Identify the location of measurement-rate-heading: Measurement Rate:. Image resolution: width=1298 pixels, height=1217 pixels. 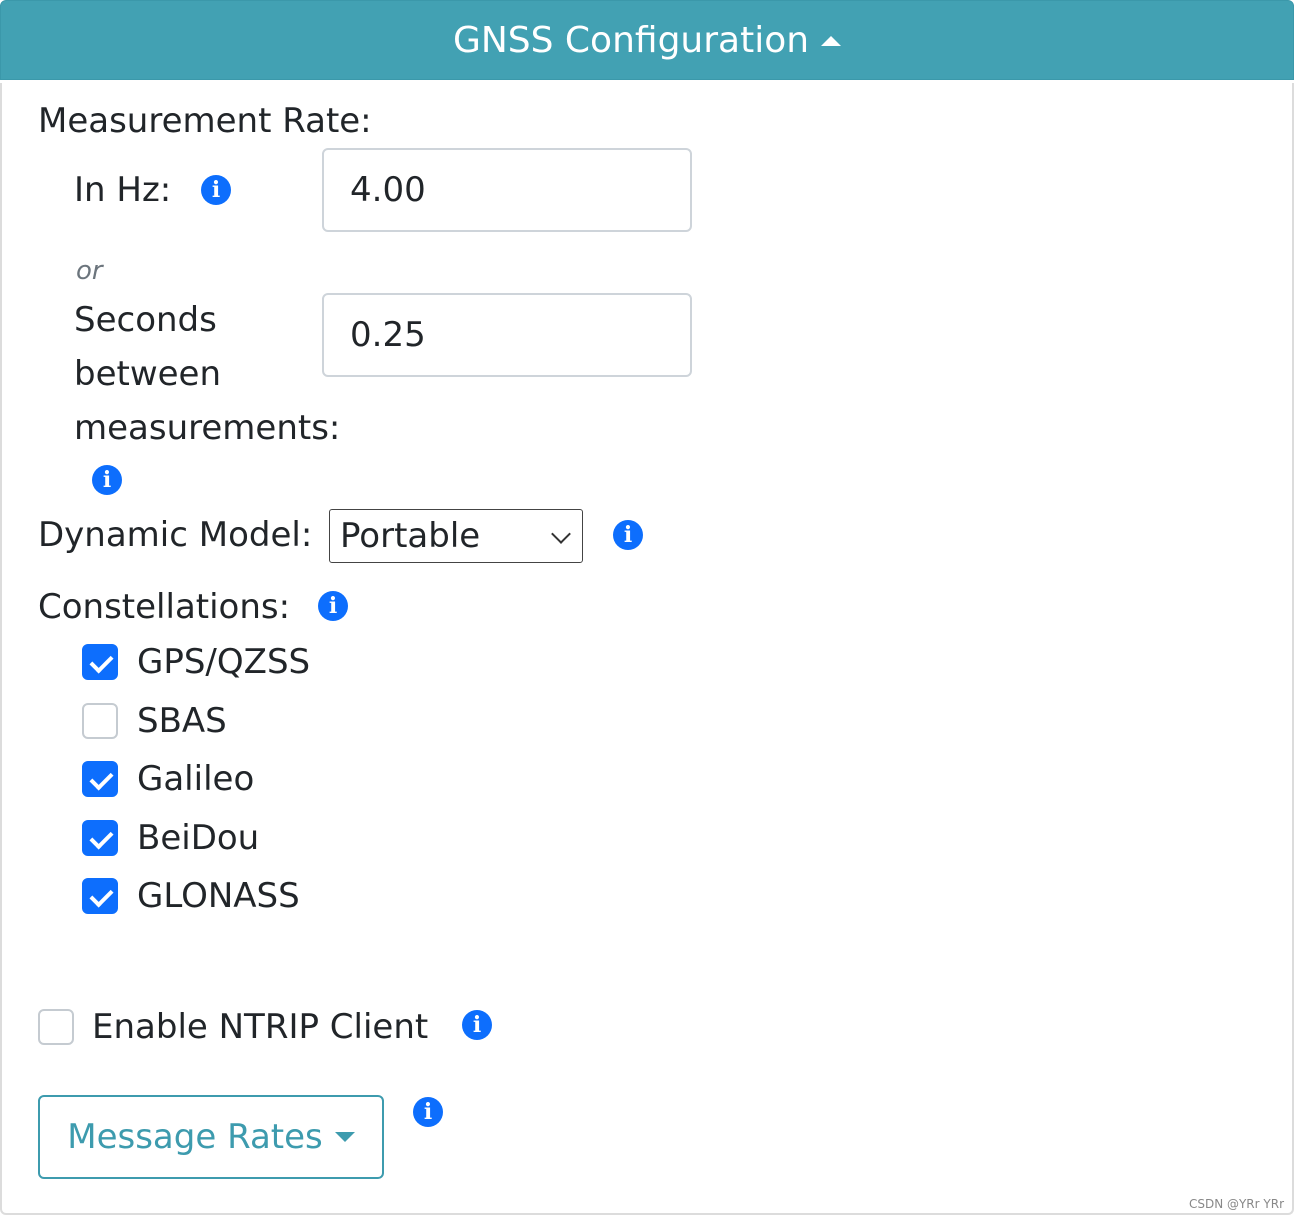
(205, 121).